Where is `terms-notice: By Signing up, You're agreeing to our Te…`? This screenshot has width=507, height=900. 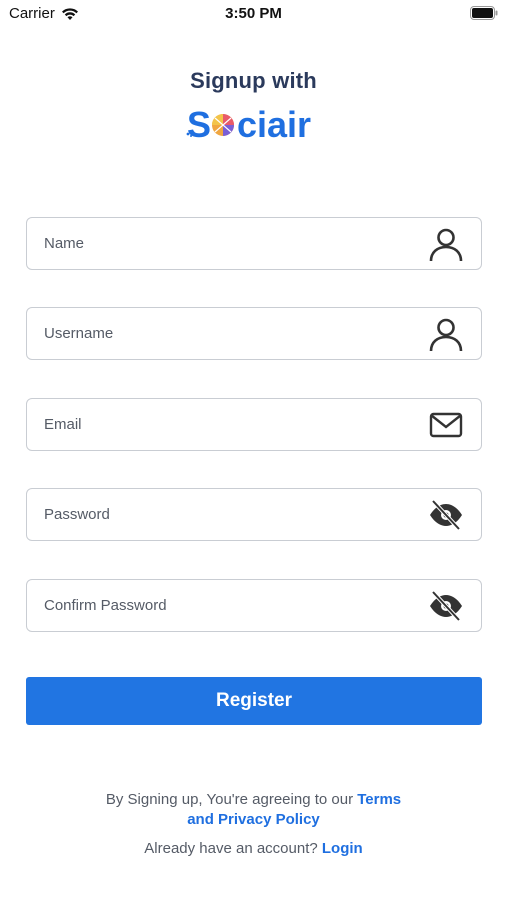 terms-notice: By Signing up, You're agreeing to our Te… is located at coordinates (253, 810).